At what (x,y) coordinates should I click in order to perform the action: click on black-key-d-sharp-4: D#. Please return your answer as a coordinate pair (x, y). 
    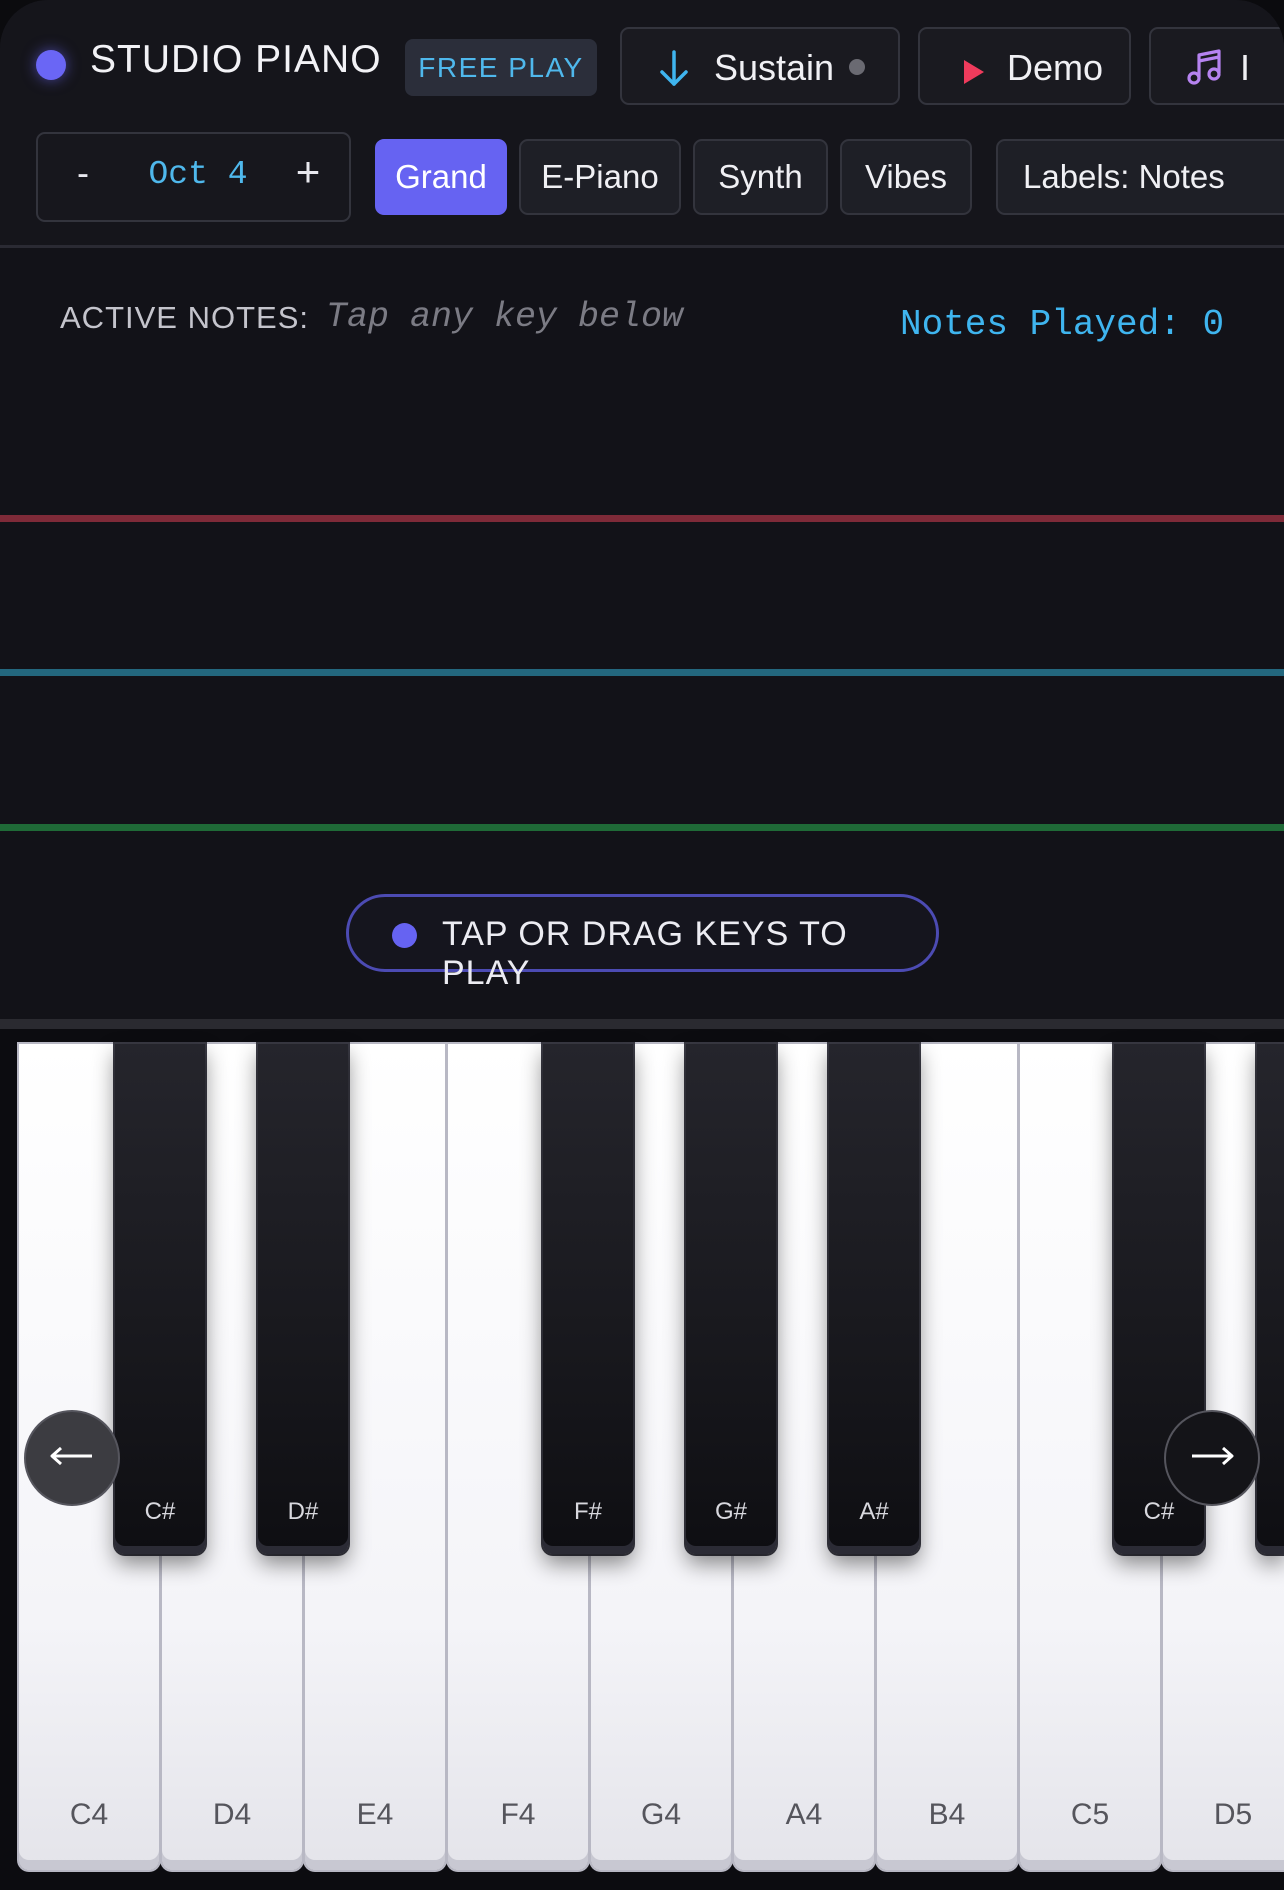
    Looking at the image, I should click on (303, 1299).